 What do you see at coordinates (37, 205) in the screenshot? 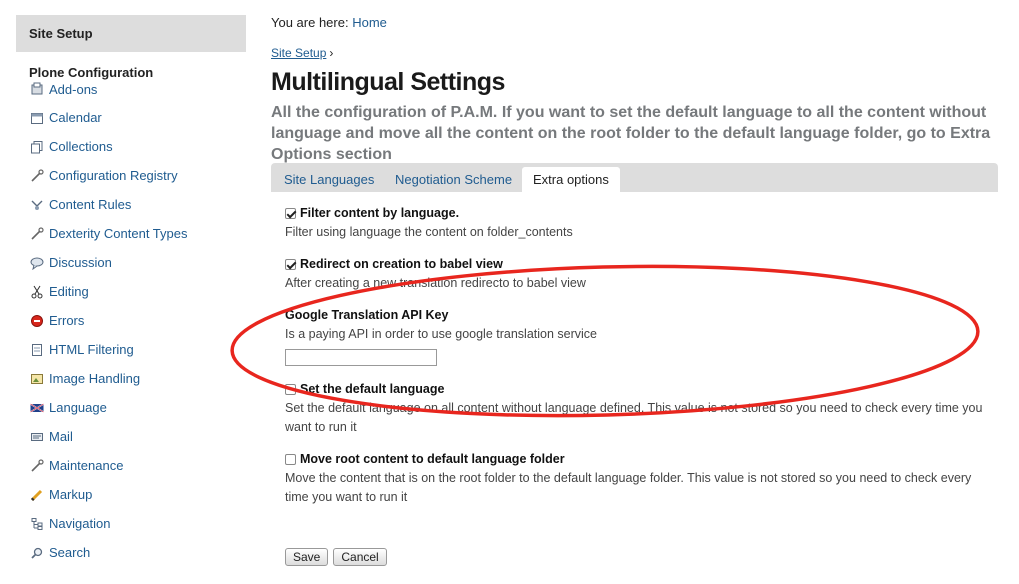
I see `content-rules-icon` at bounding box center [37, 205].